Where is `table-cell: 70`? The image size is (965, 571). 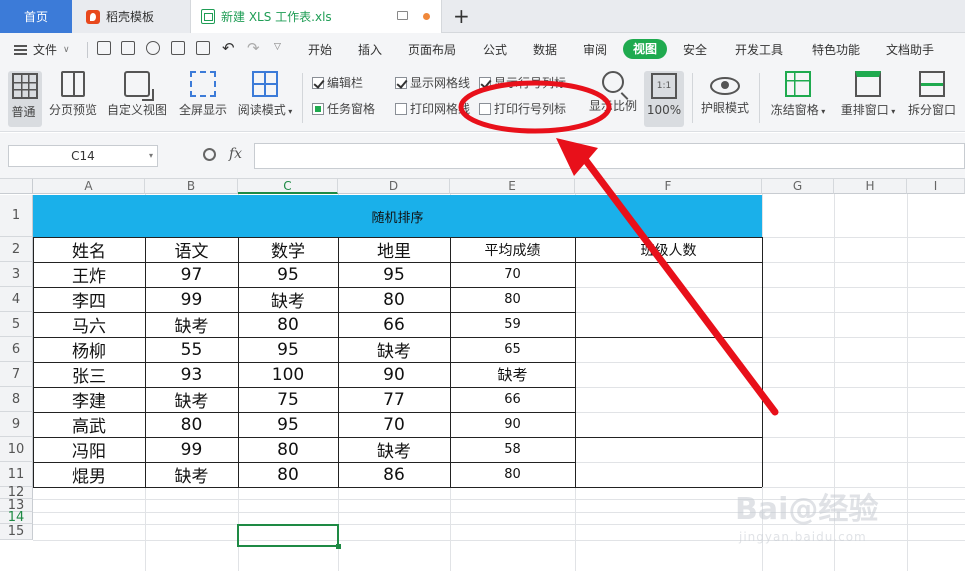 table-cell: 70 is located at coordinates (394, 424).